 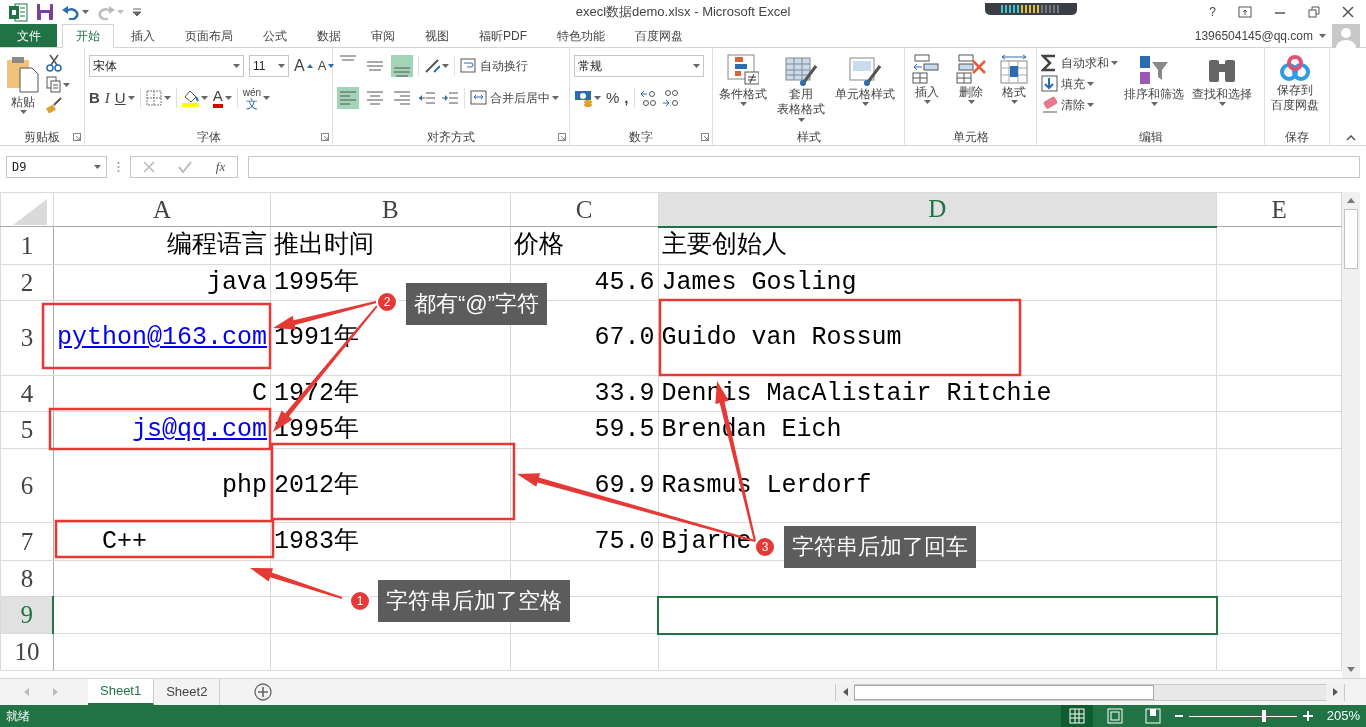 I want to click on grow-font-button: A, so click(x=303, y=66).